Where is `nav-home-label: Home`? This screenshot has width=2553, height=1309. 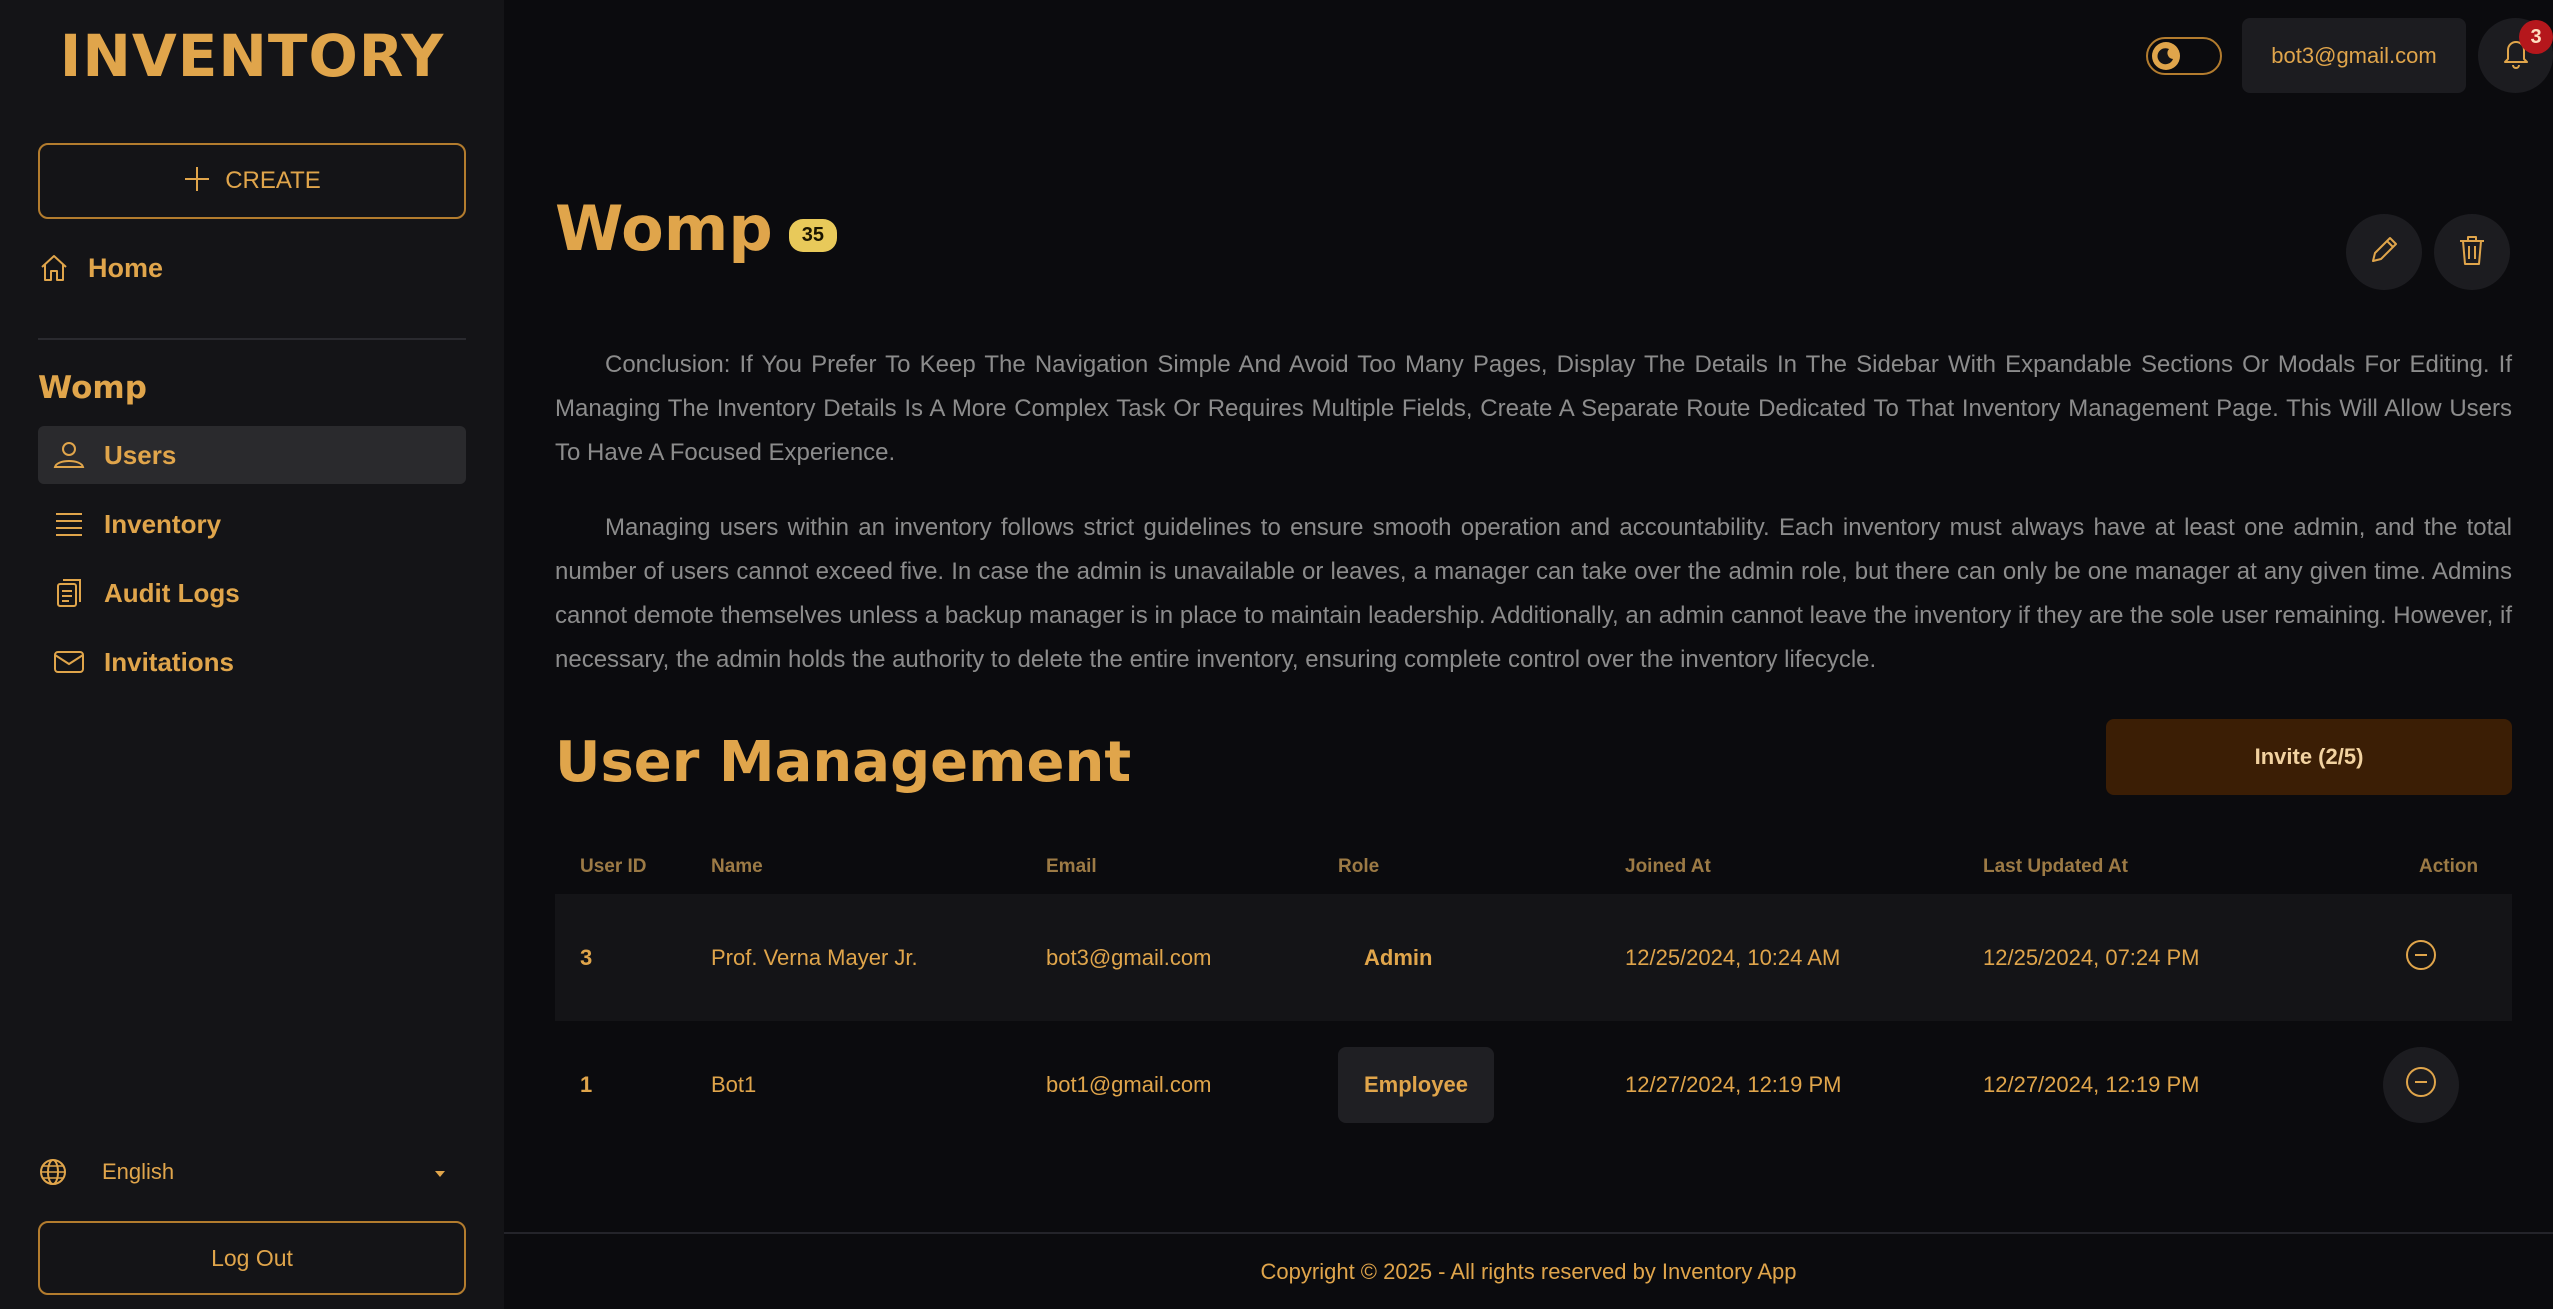 nav-home-label: Home is located at coordinates (126, 267).